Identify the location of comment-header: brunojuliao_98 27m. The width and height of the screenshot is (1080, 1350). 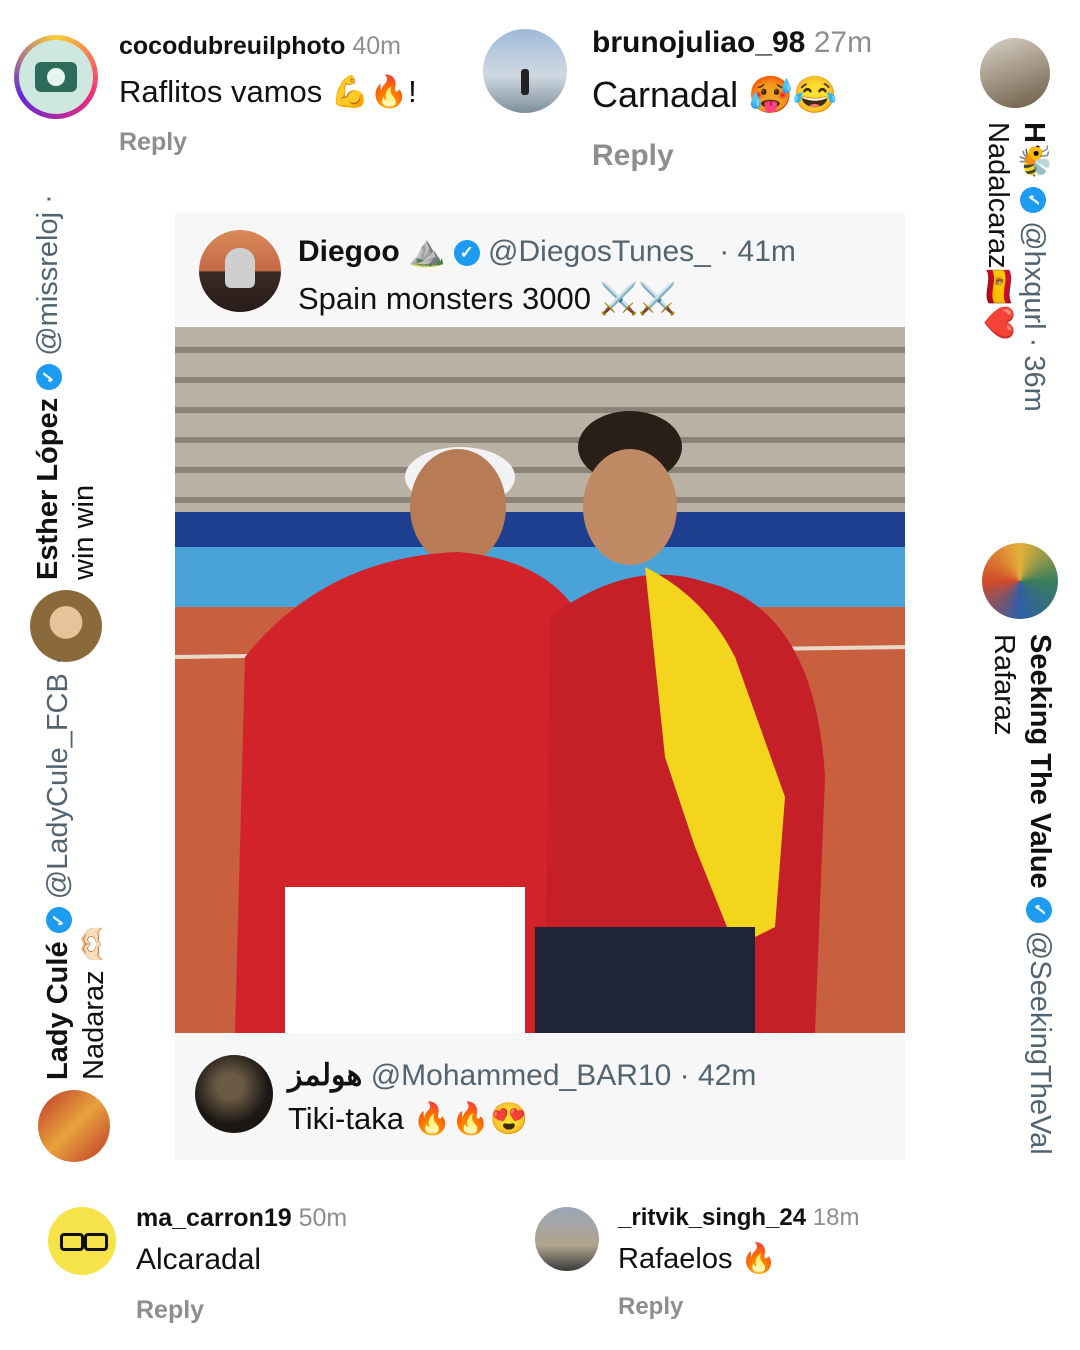
(732, 43).